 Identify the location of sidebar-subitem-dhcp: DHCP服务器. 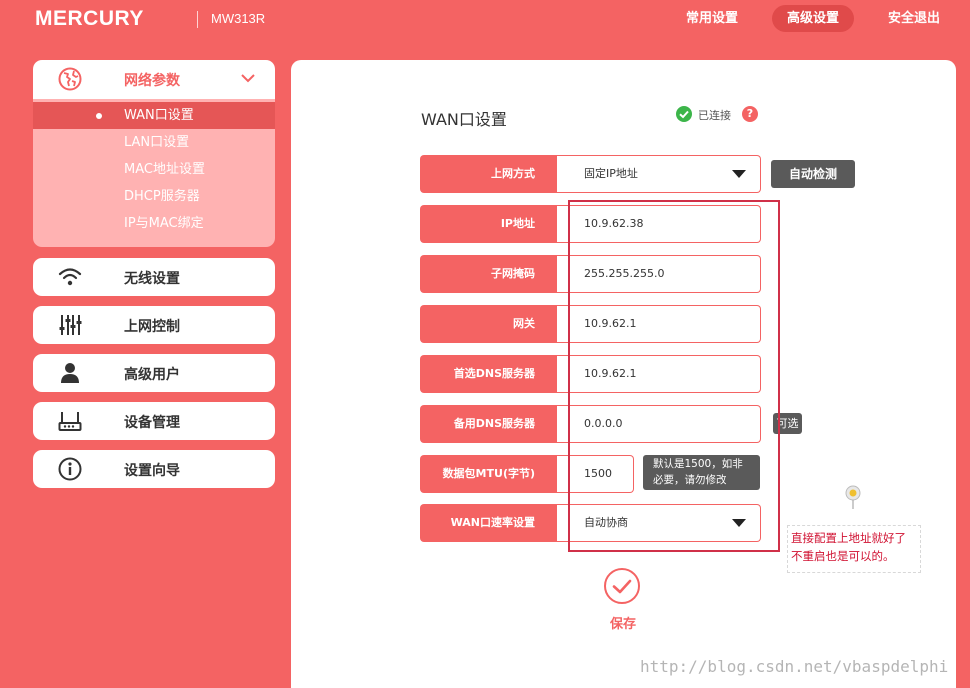
(154, 196).